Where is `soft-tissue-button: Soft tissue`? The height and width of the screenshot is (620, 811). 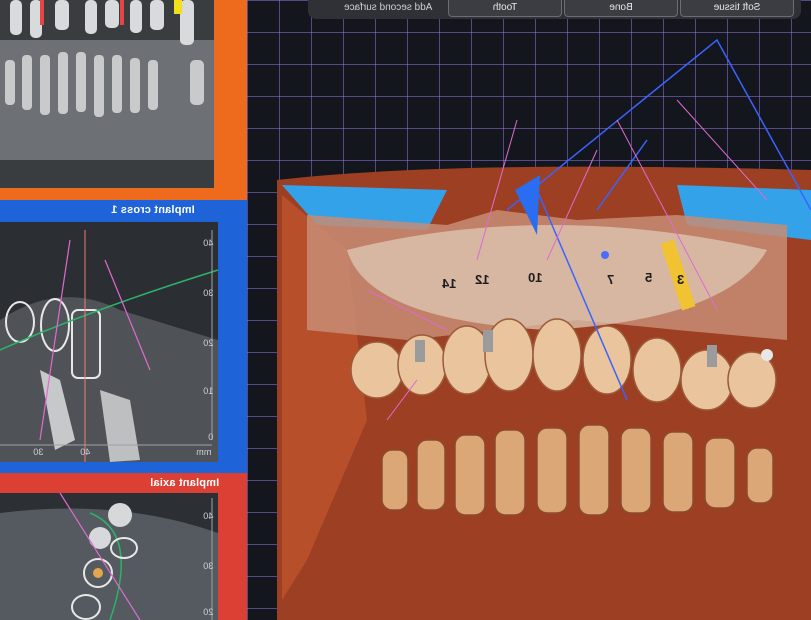
soft-tissue-button: Soft tissue is located at coordinates (737, 8).